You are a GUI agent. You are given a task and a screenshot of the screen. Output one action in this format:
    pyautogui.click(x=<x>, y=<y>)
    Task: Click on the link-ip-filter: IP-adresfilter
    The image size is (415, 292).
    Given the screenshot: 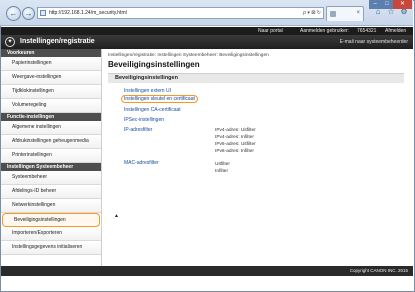 What is the action you would take?
    pyautogui.click(x=138, y=130)
    